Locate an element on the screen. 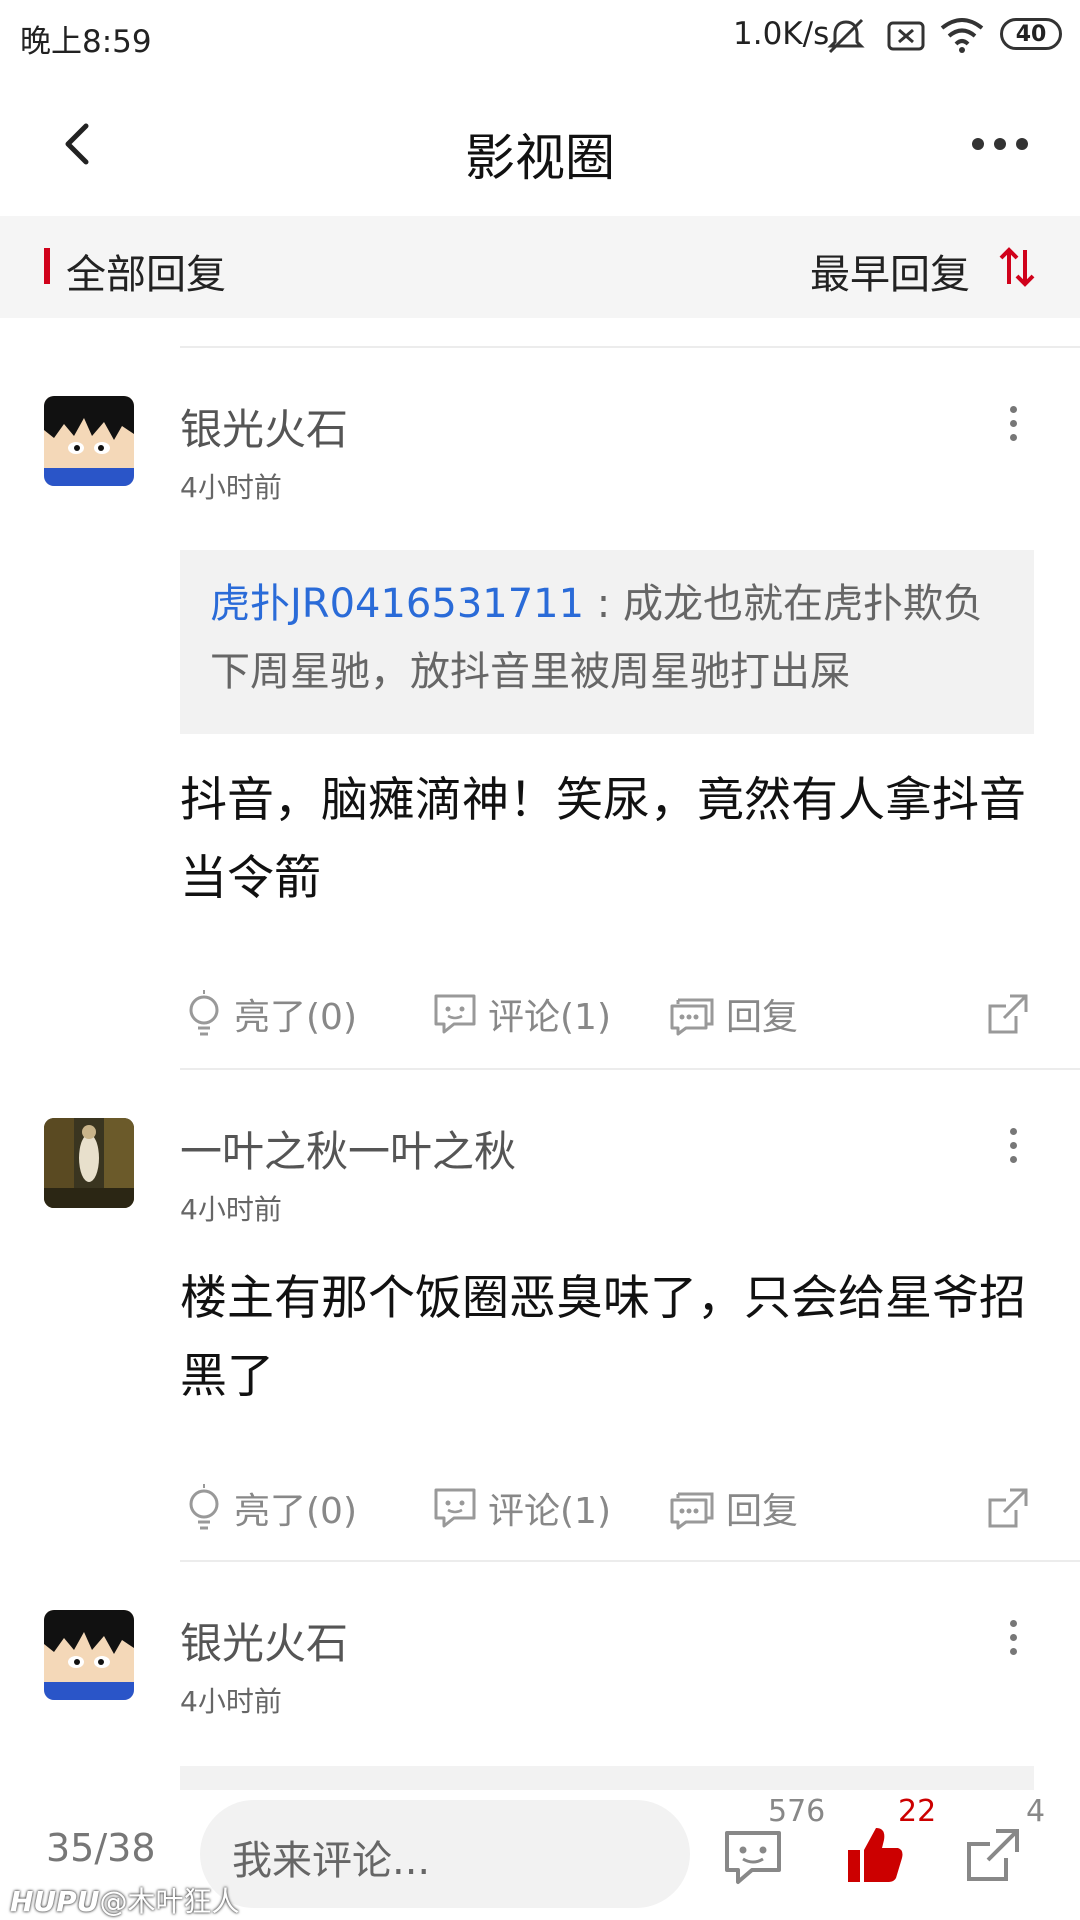  watermark-author: @木叶狂人 is located at coordinates (169, 1901).